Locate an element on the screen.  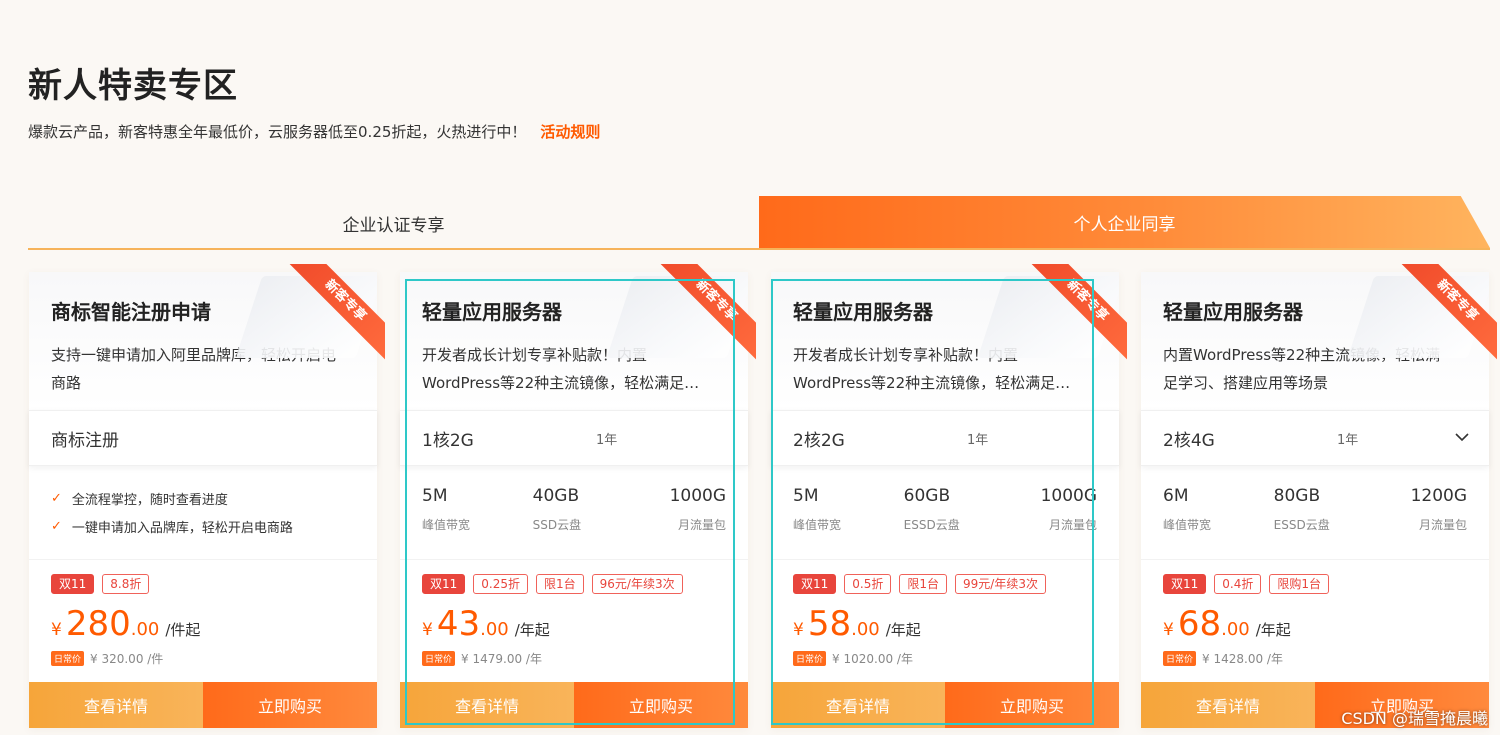
watermark: CSDN @瑞雪掩晨曦 is located at coordinates (1414, 718).